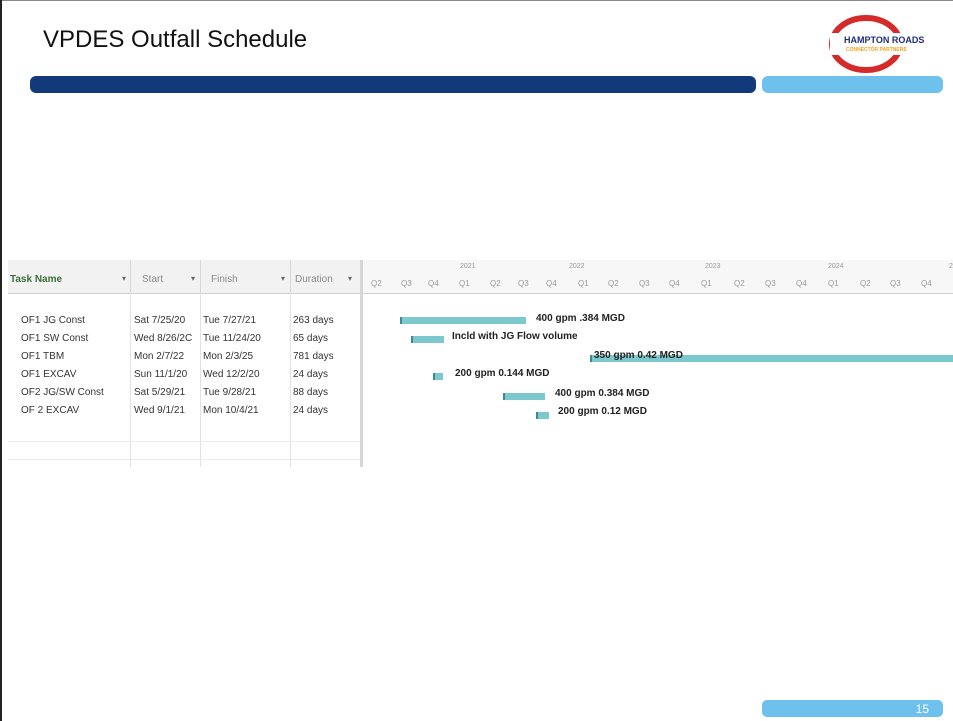 The height and width of the screenshot is (721, 953). I want to click on task-finish: Mon 2/3/25, so click(228, 356).